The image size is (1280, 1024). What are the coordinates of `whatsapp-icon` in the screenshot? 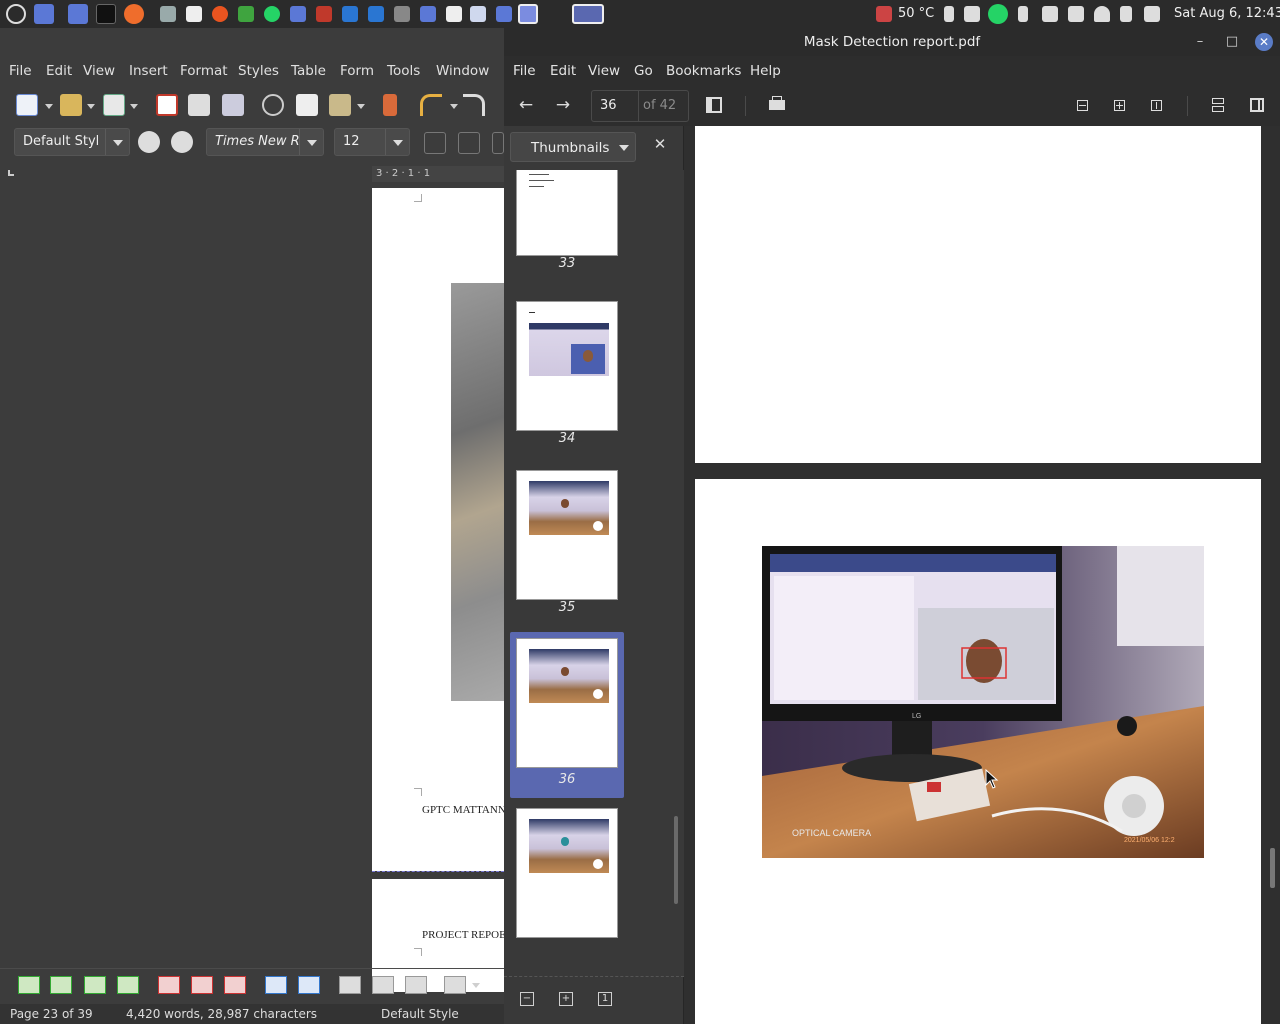 It's located at (272, 14).